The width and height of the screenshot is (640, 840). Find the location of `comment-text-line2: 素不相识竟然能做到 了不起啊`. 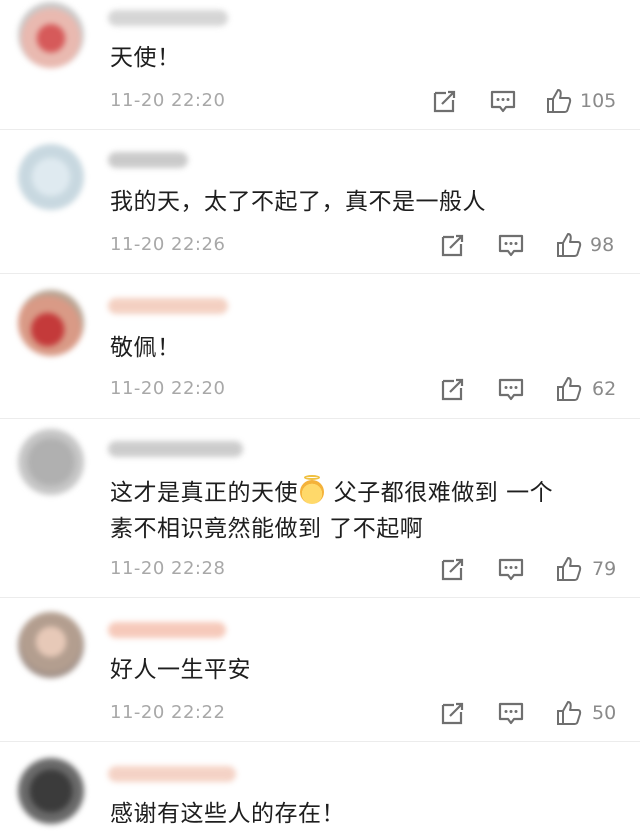

comment-text-line2: 素不相识竟然能做到 了不起啊 is located at coordinates (267, 529).